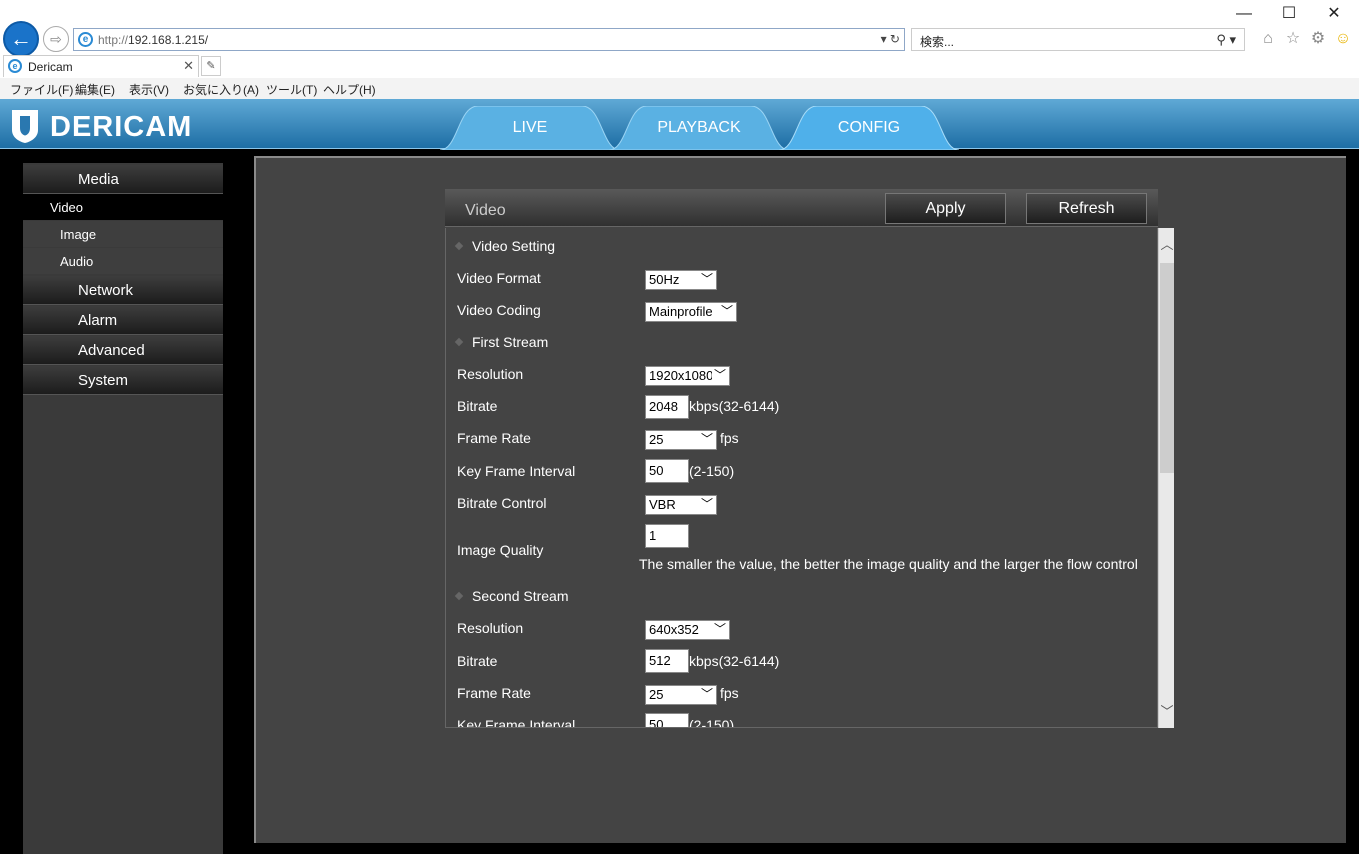 The image size is (1359, 854). Describe the element at coordinates (1166, 478) in the screenshot. I see `form-scrollbar: ︿ ﹀` at that location.